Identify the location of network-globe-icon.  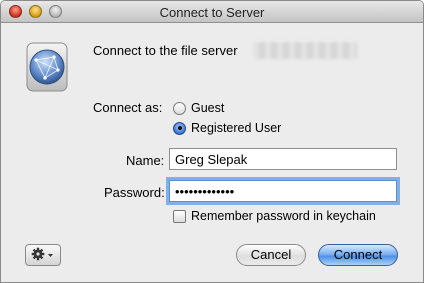
(47, 67).